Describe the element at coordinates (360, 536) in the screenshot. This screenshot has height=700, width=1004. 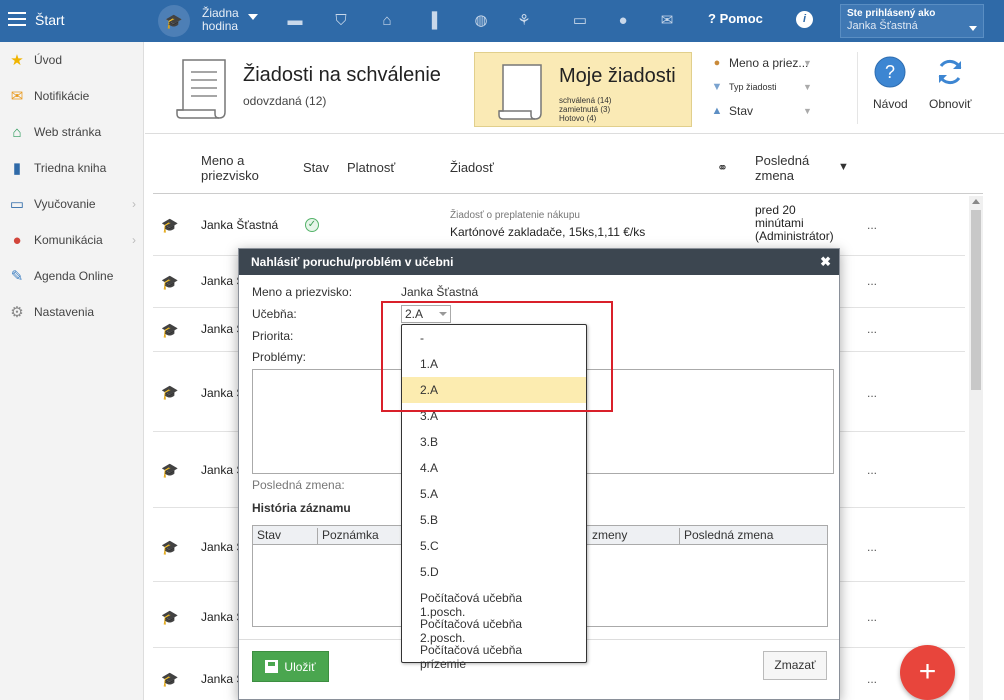
I see `history-col-note: Poznámka` at that location.